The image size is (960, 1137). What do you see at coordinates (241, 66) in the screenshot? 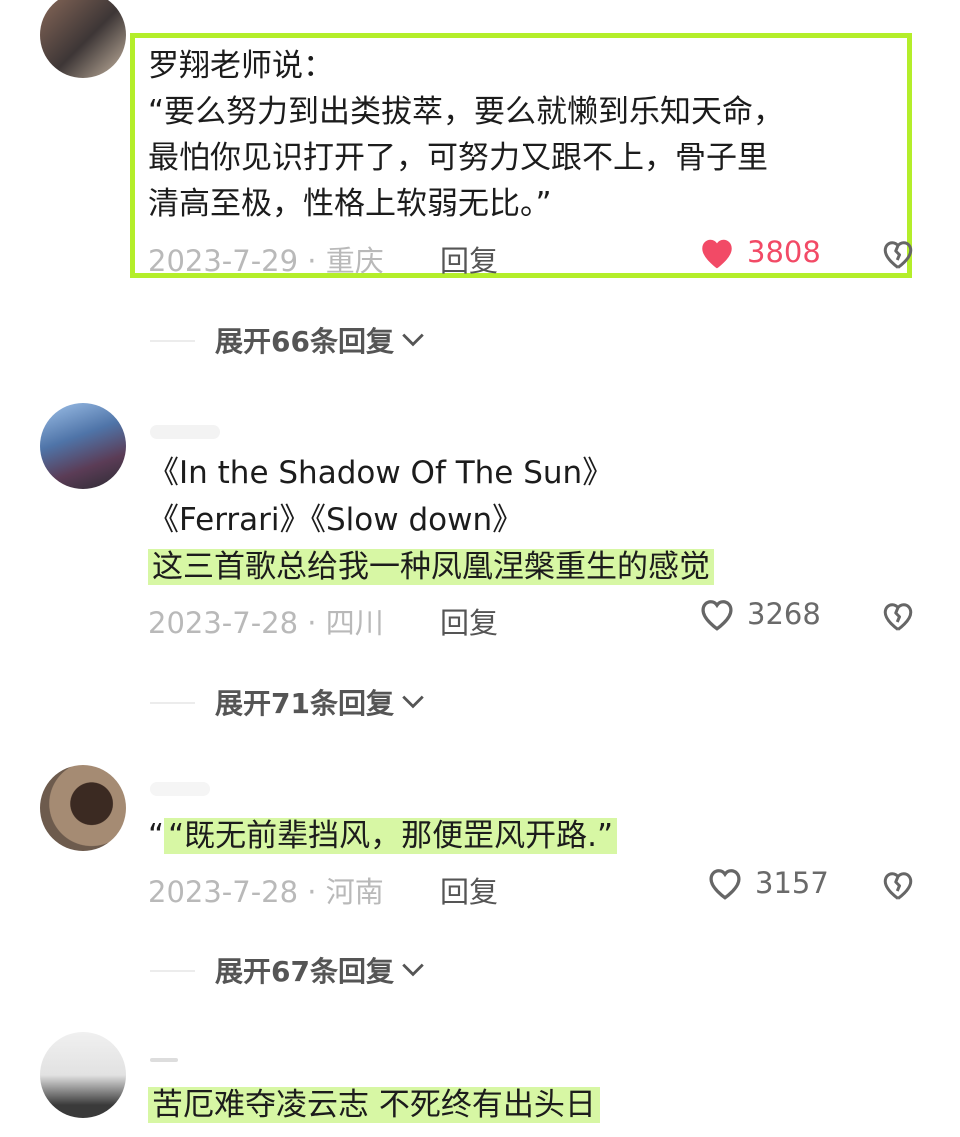
I see `comment-text-line: 罗翔老师说：` at bounding box center [241, 66].